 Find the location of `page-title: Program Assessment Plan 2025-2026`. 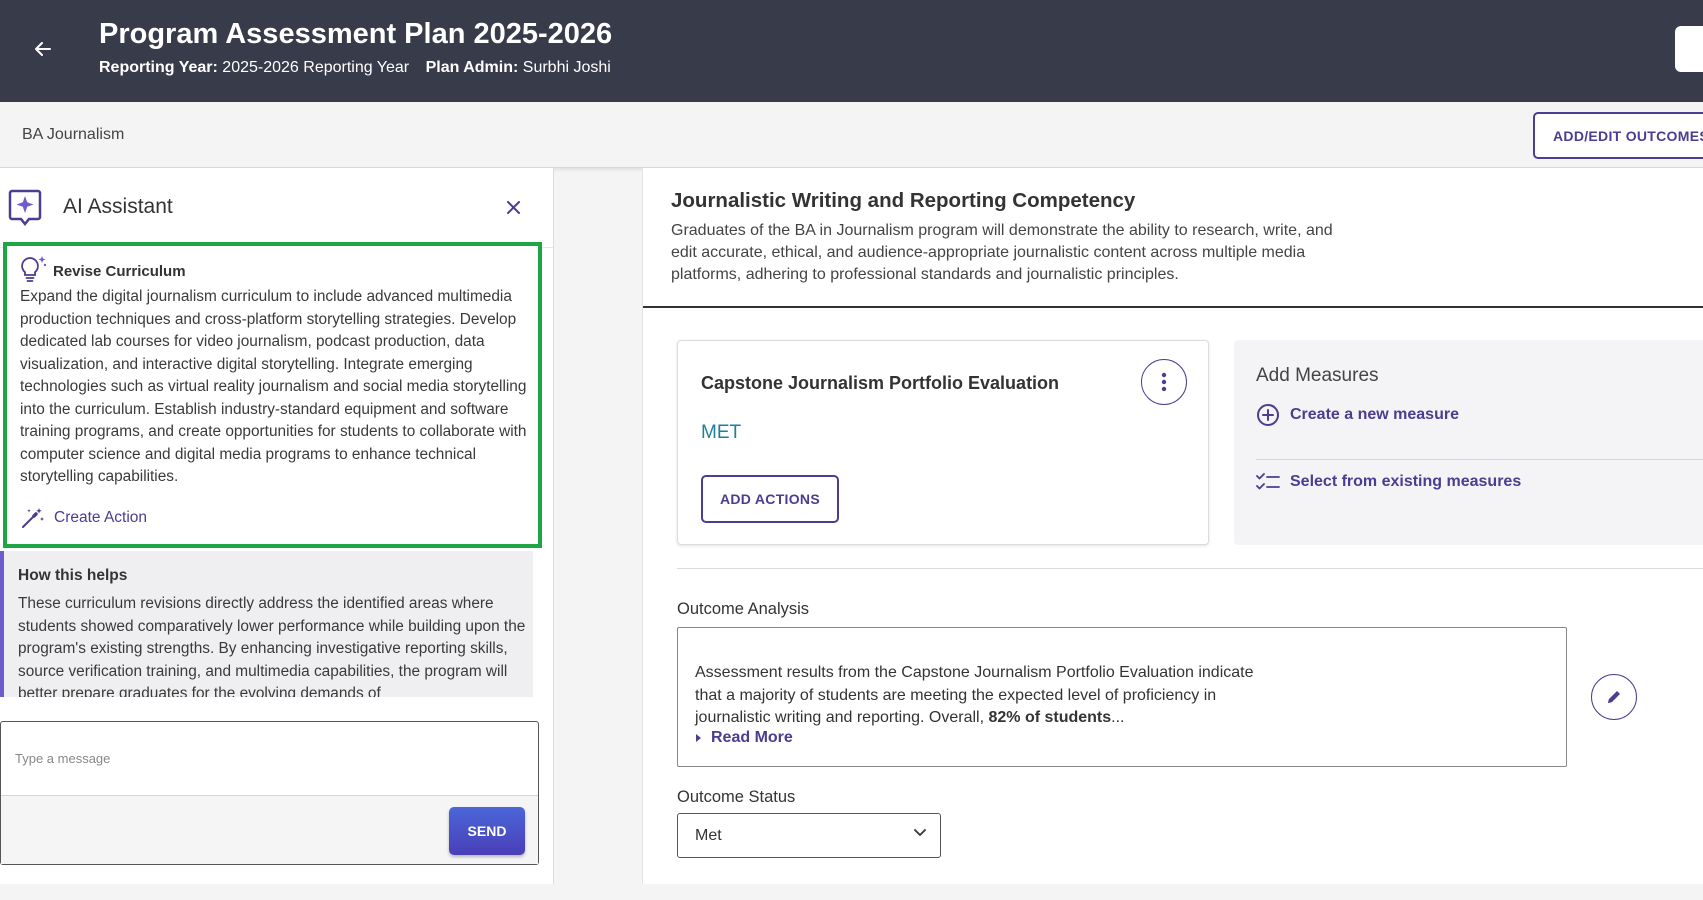

page-title: Program Assessment Plan 2025-2026 is located at coordinates (356, 34).